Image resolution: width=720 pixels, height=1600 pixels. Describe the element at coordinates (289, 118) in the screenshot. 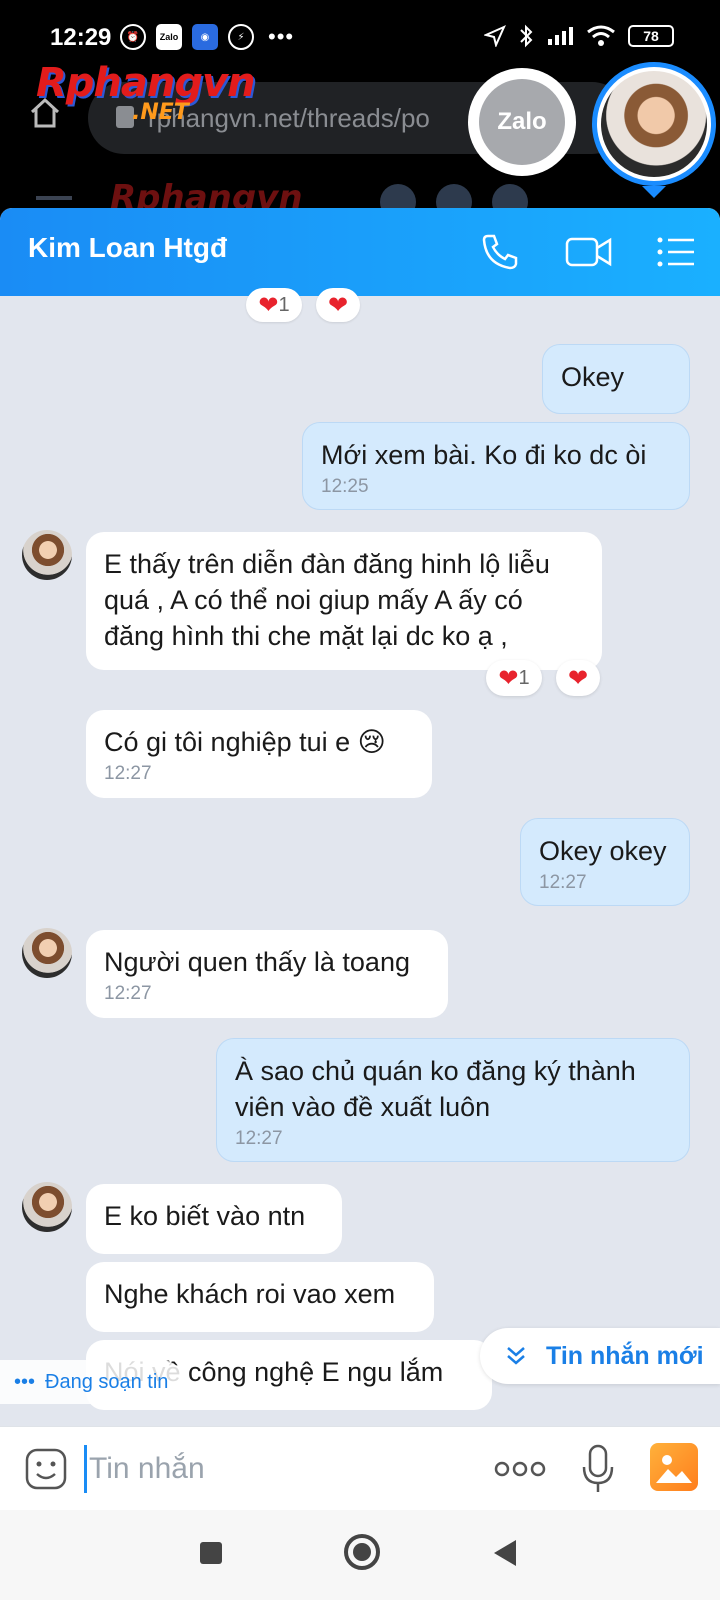

I see `browser-url-text: rphangvn.net/threads/po` at that location.